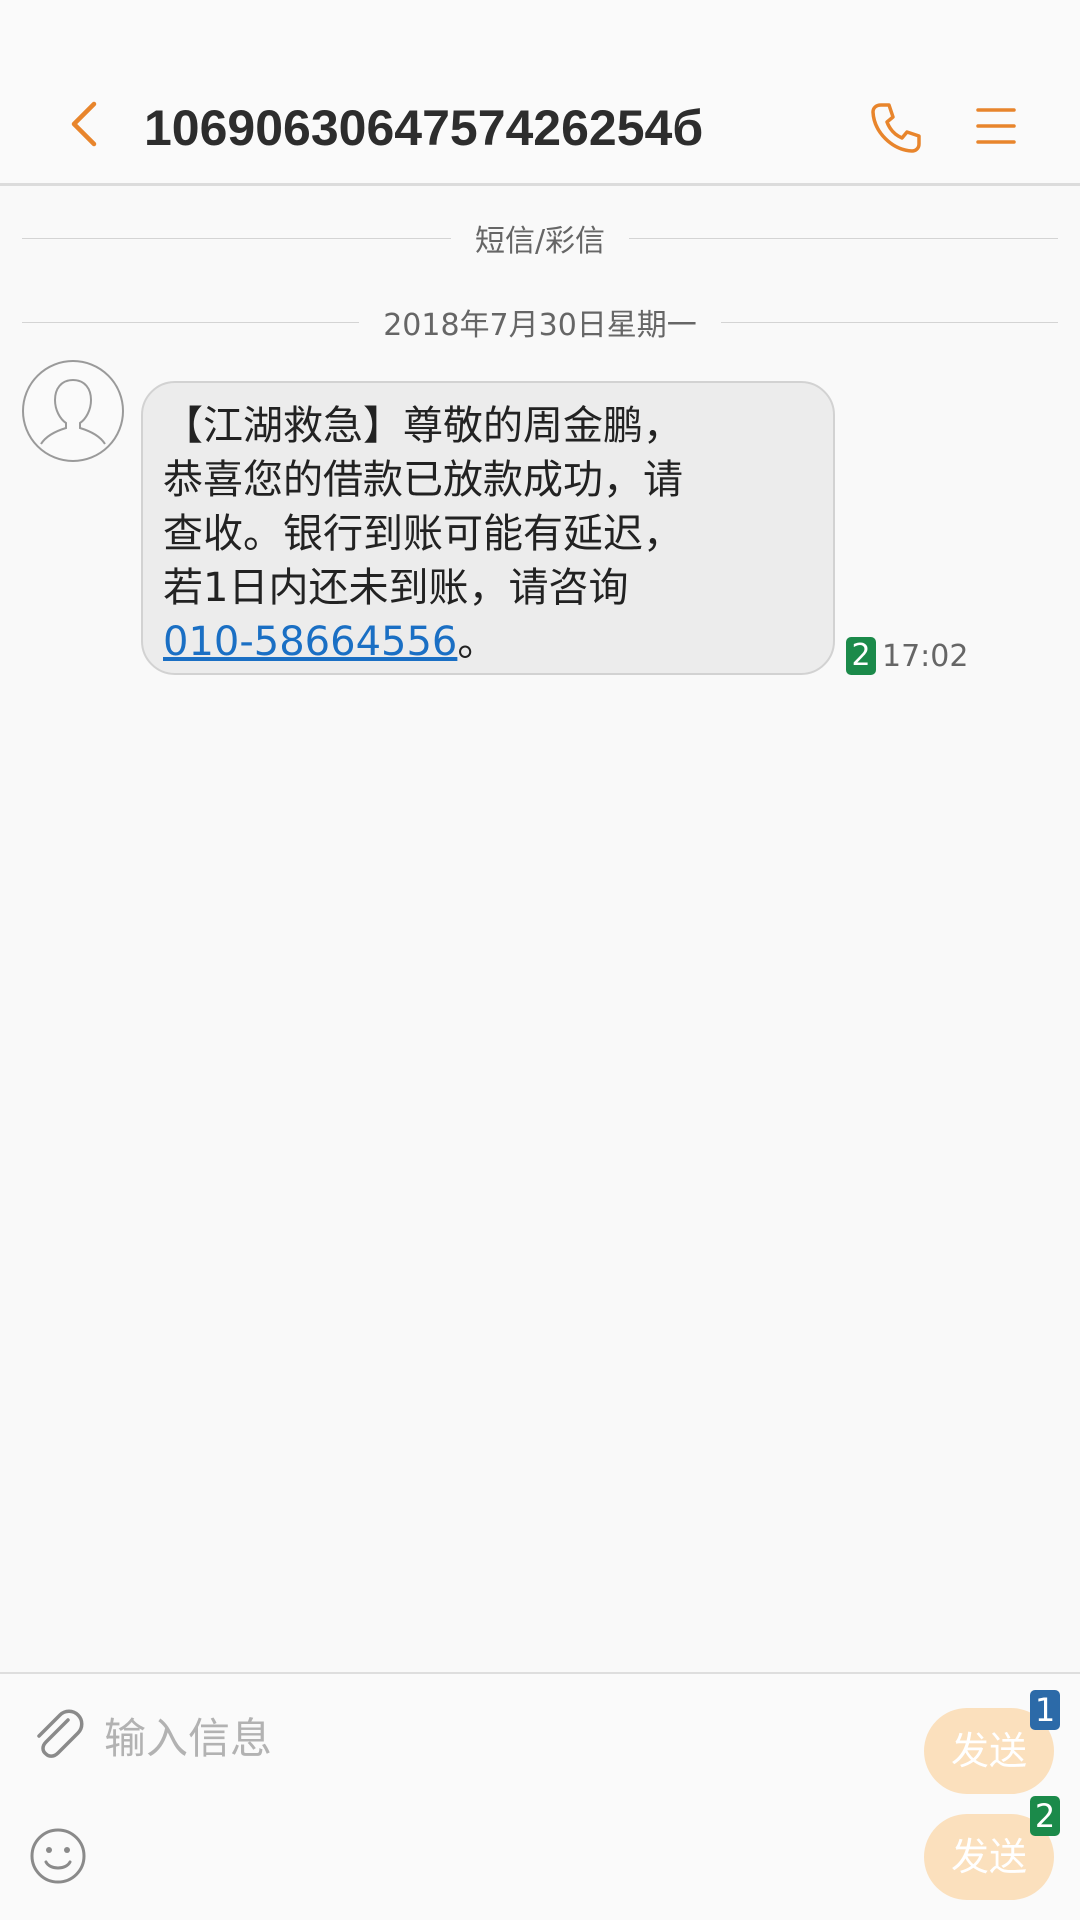 The width and height of the screenshot is (1080, 1920). I want to click on message-text-line: 若1日内还未到账，请咨询, so click(396, 588).